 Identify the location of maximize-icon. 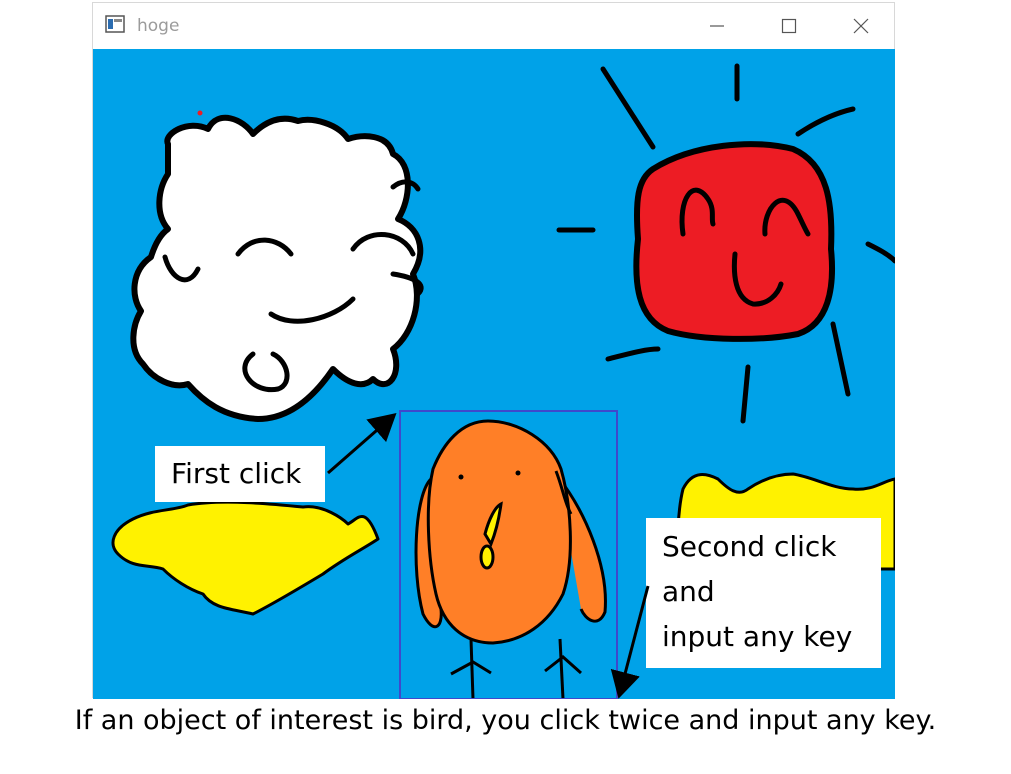
(789, 26).